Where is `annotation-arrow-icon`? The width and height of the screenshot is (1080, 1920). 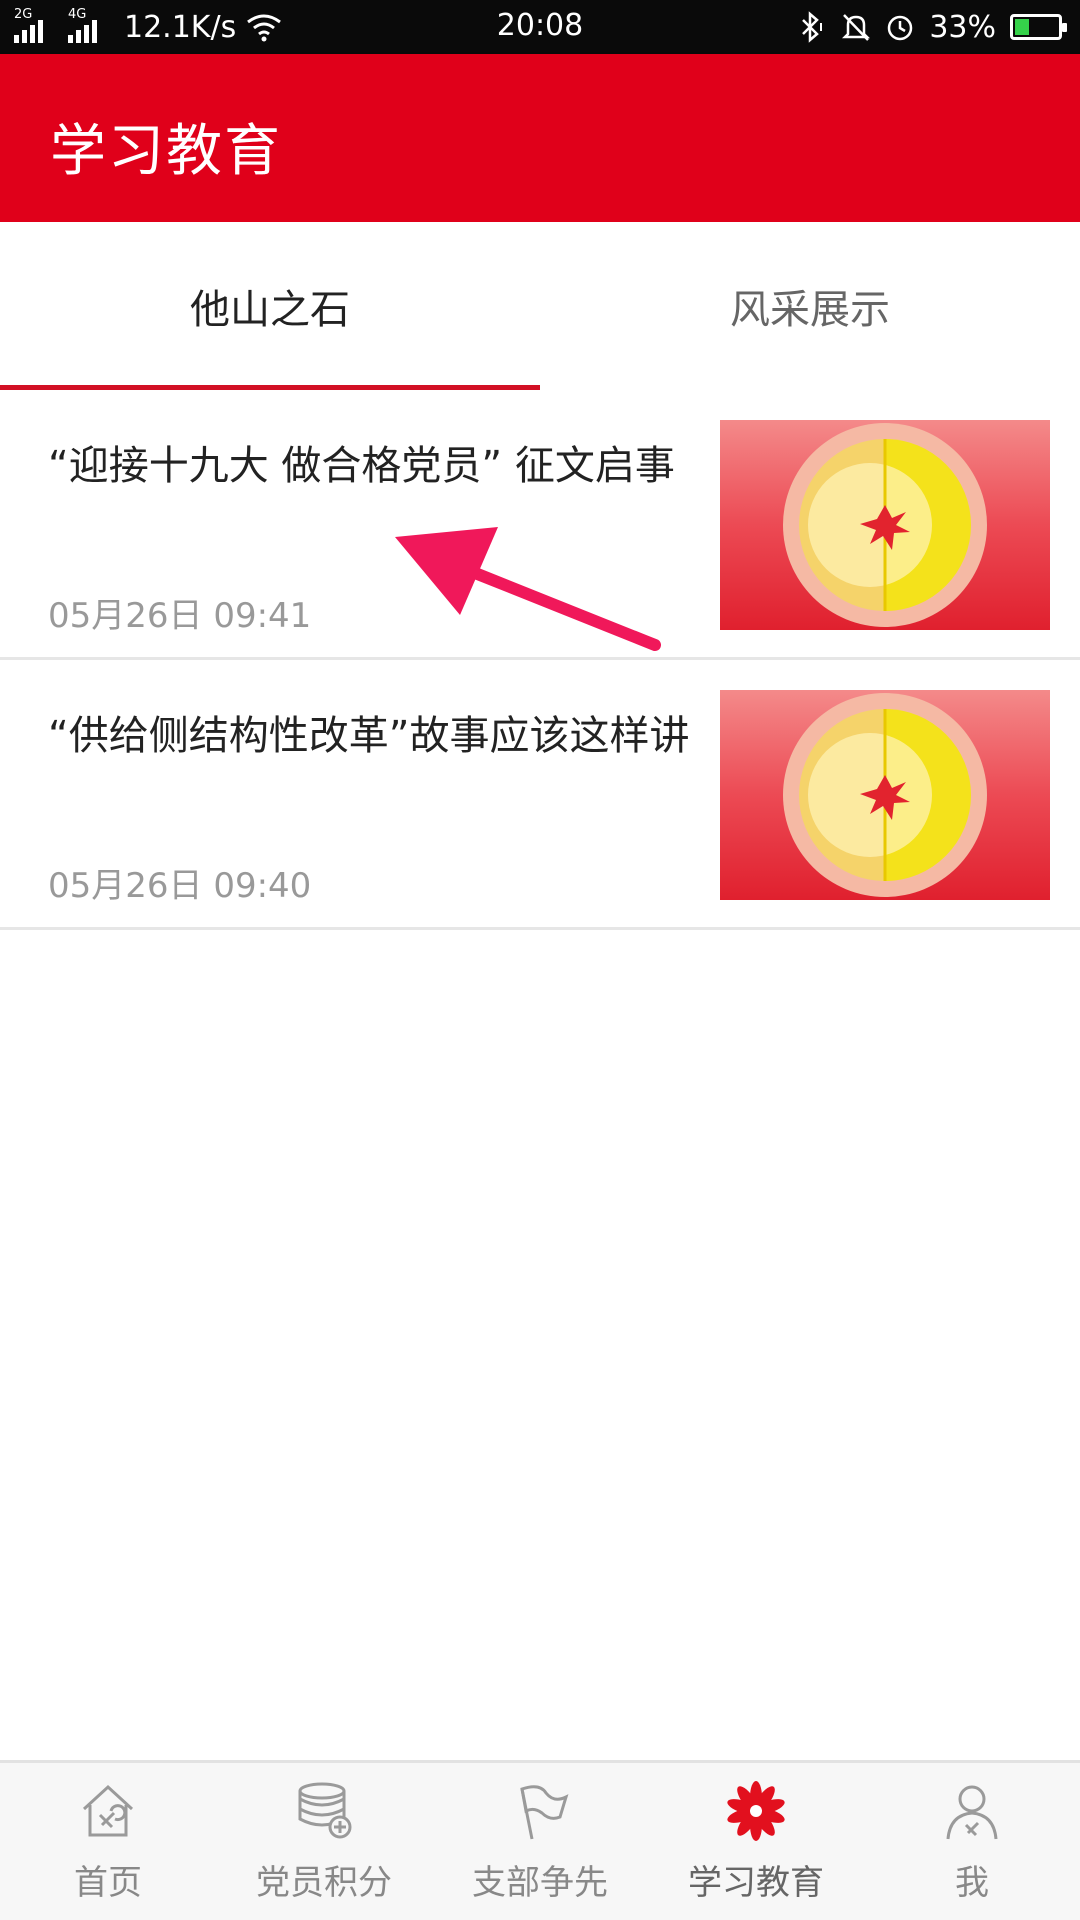
annotation-arrow-icon is located at coordinates (528, 589).